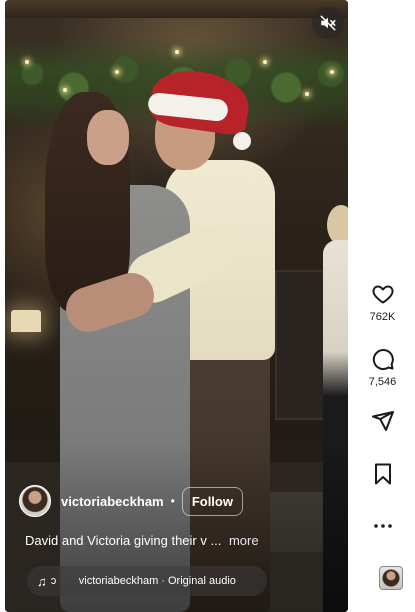  I want to click on save-button, so click(382, 474).